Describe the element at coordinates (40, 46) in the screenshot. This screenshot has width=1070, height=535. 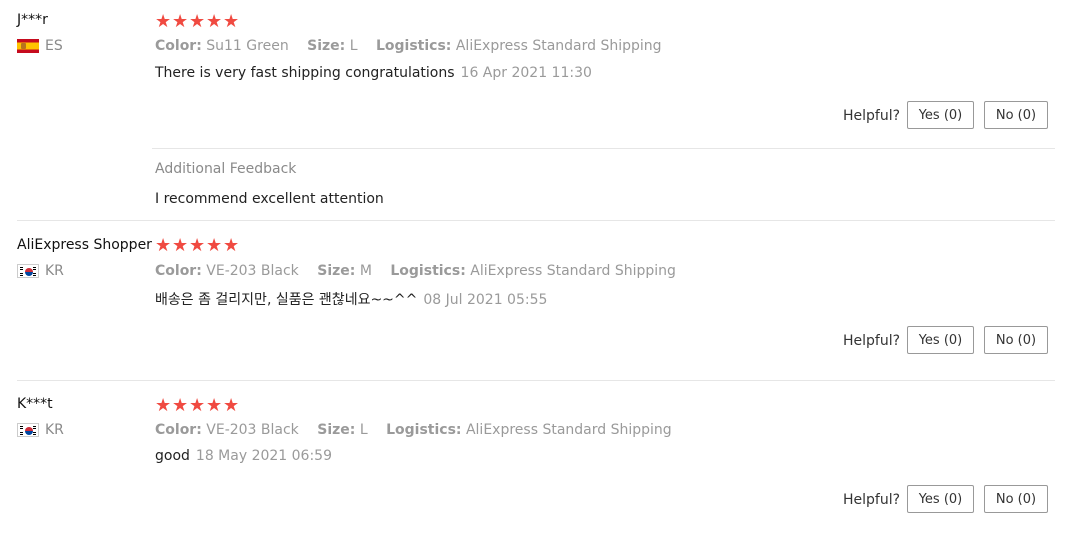
I see `reviewer-country: ES` at that location.